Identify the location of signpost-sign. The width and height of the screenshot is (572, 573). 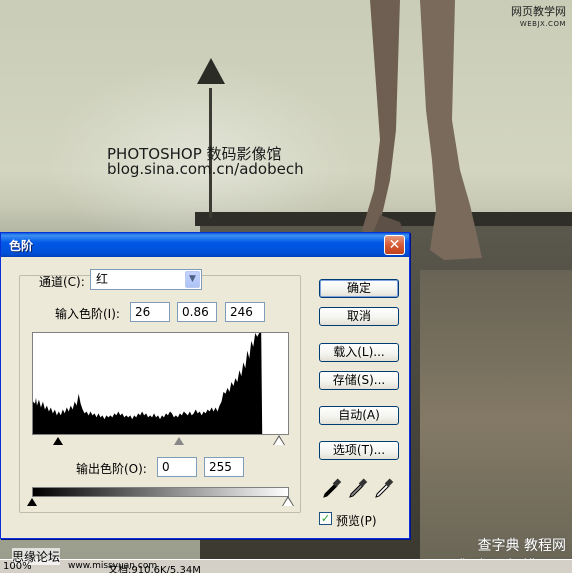
(211, 71).